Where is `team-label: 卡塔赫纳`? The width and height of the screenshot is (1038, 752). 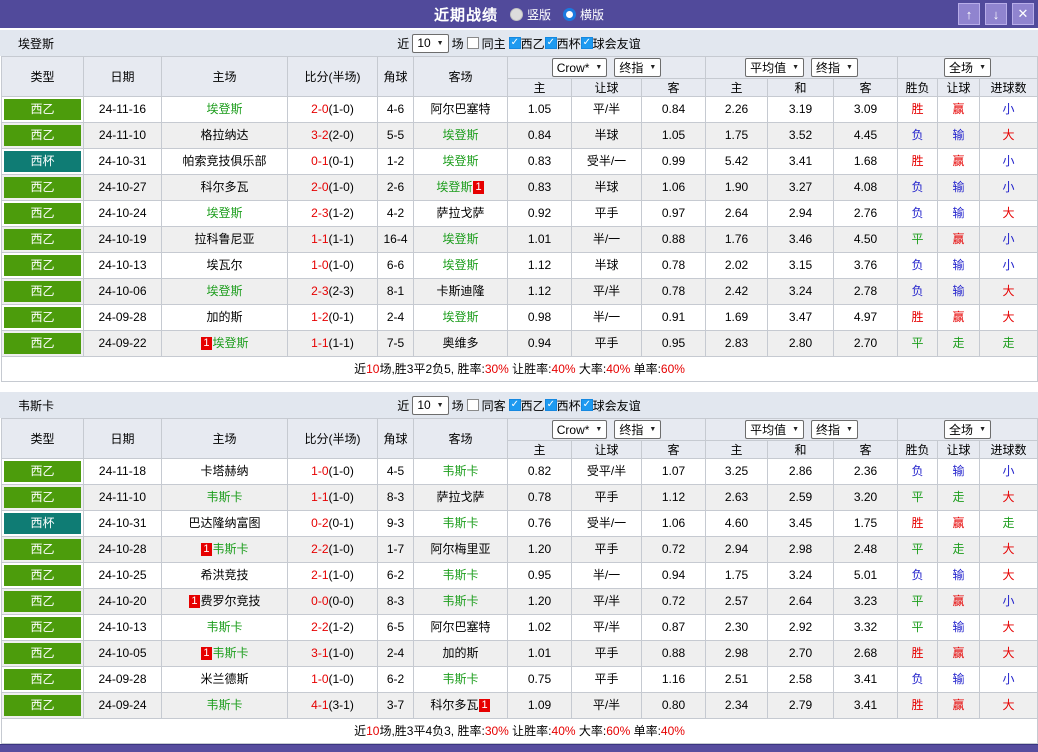 team-label: 卡塔赫纳 is located at coordinates (224, 471).